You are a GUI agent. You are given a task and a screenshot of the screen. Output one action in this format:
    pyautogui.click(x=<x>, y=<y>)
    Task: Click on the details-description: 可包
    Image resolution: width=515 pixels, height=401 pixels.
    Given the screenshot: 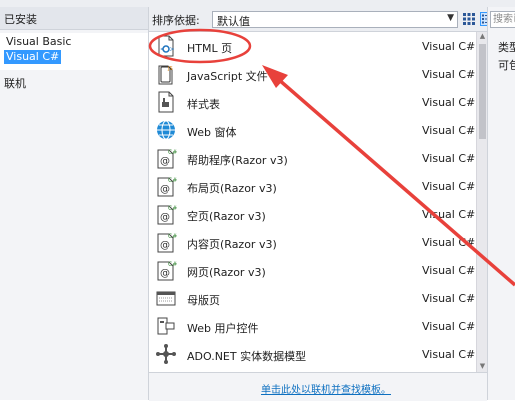 What is the action you would take?
    pyautogui.click(x=506, y=65)
    